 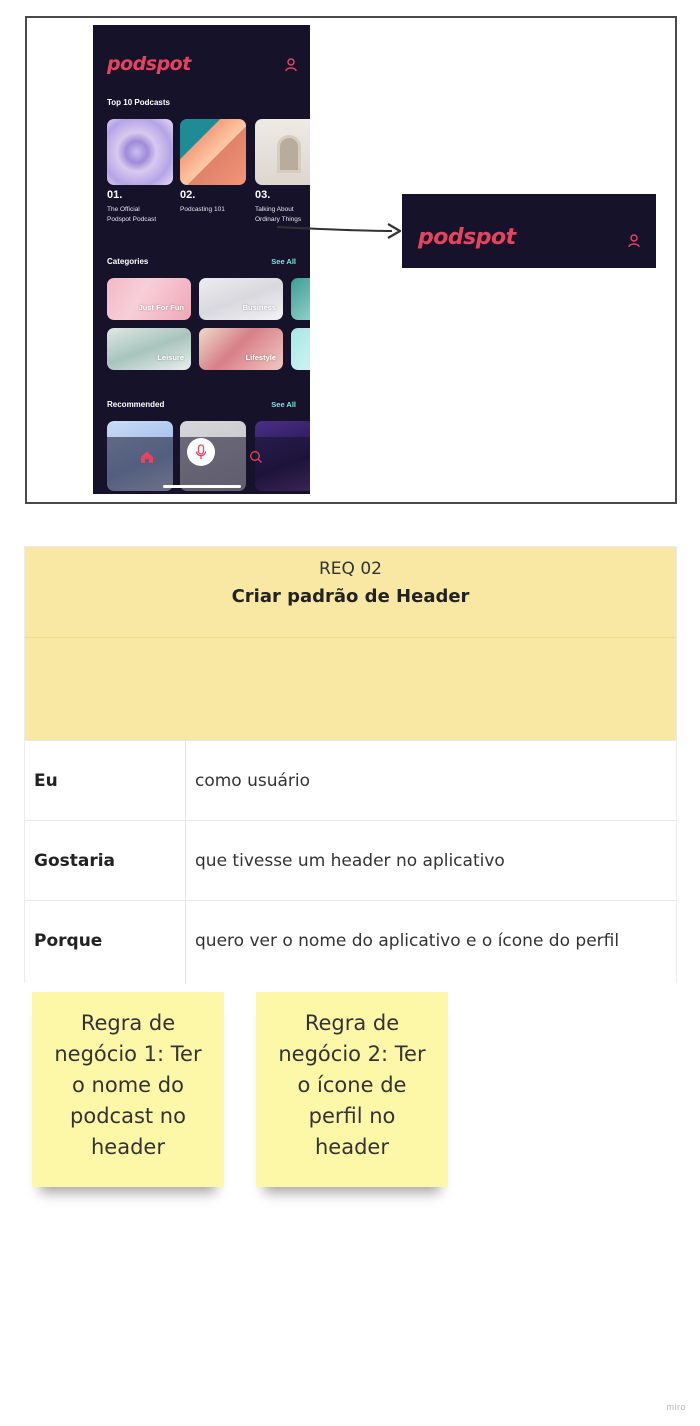 What do you see at coordinates (350, 643) in the screenshot?
I see `requirement-header: REQ 02 Criar padrão de Header` at bounding box center [350, 643].